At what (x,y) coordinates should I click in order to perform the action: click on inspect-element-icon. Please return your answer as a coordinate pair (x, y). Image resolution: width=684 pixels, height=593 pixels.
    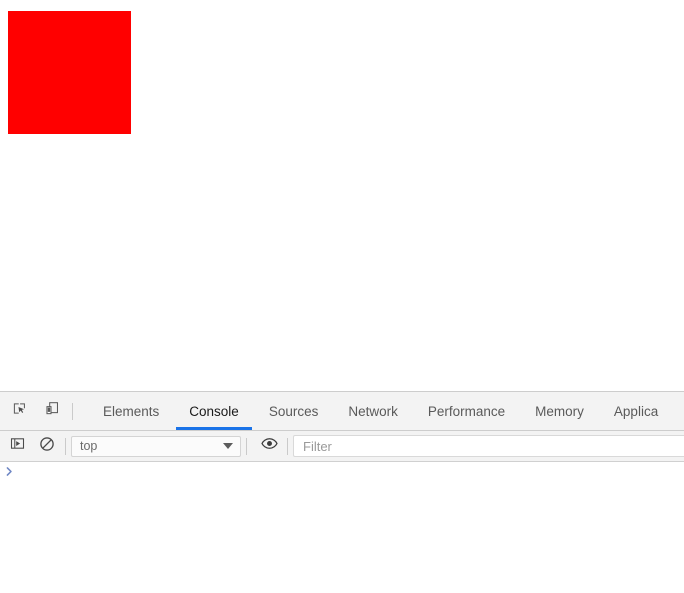
    Looking at the image, I should click on (19, 411).